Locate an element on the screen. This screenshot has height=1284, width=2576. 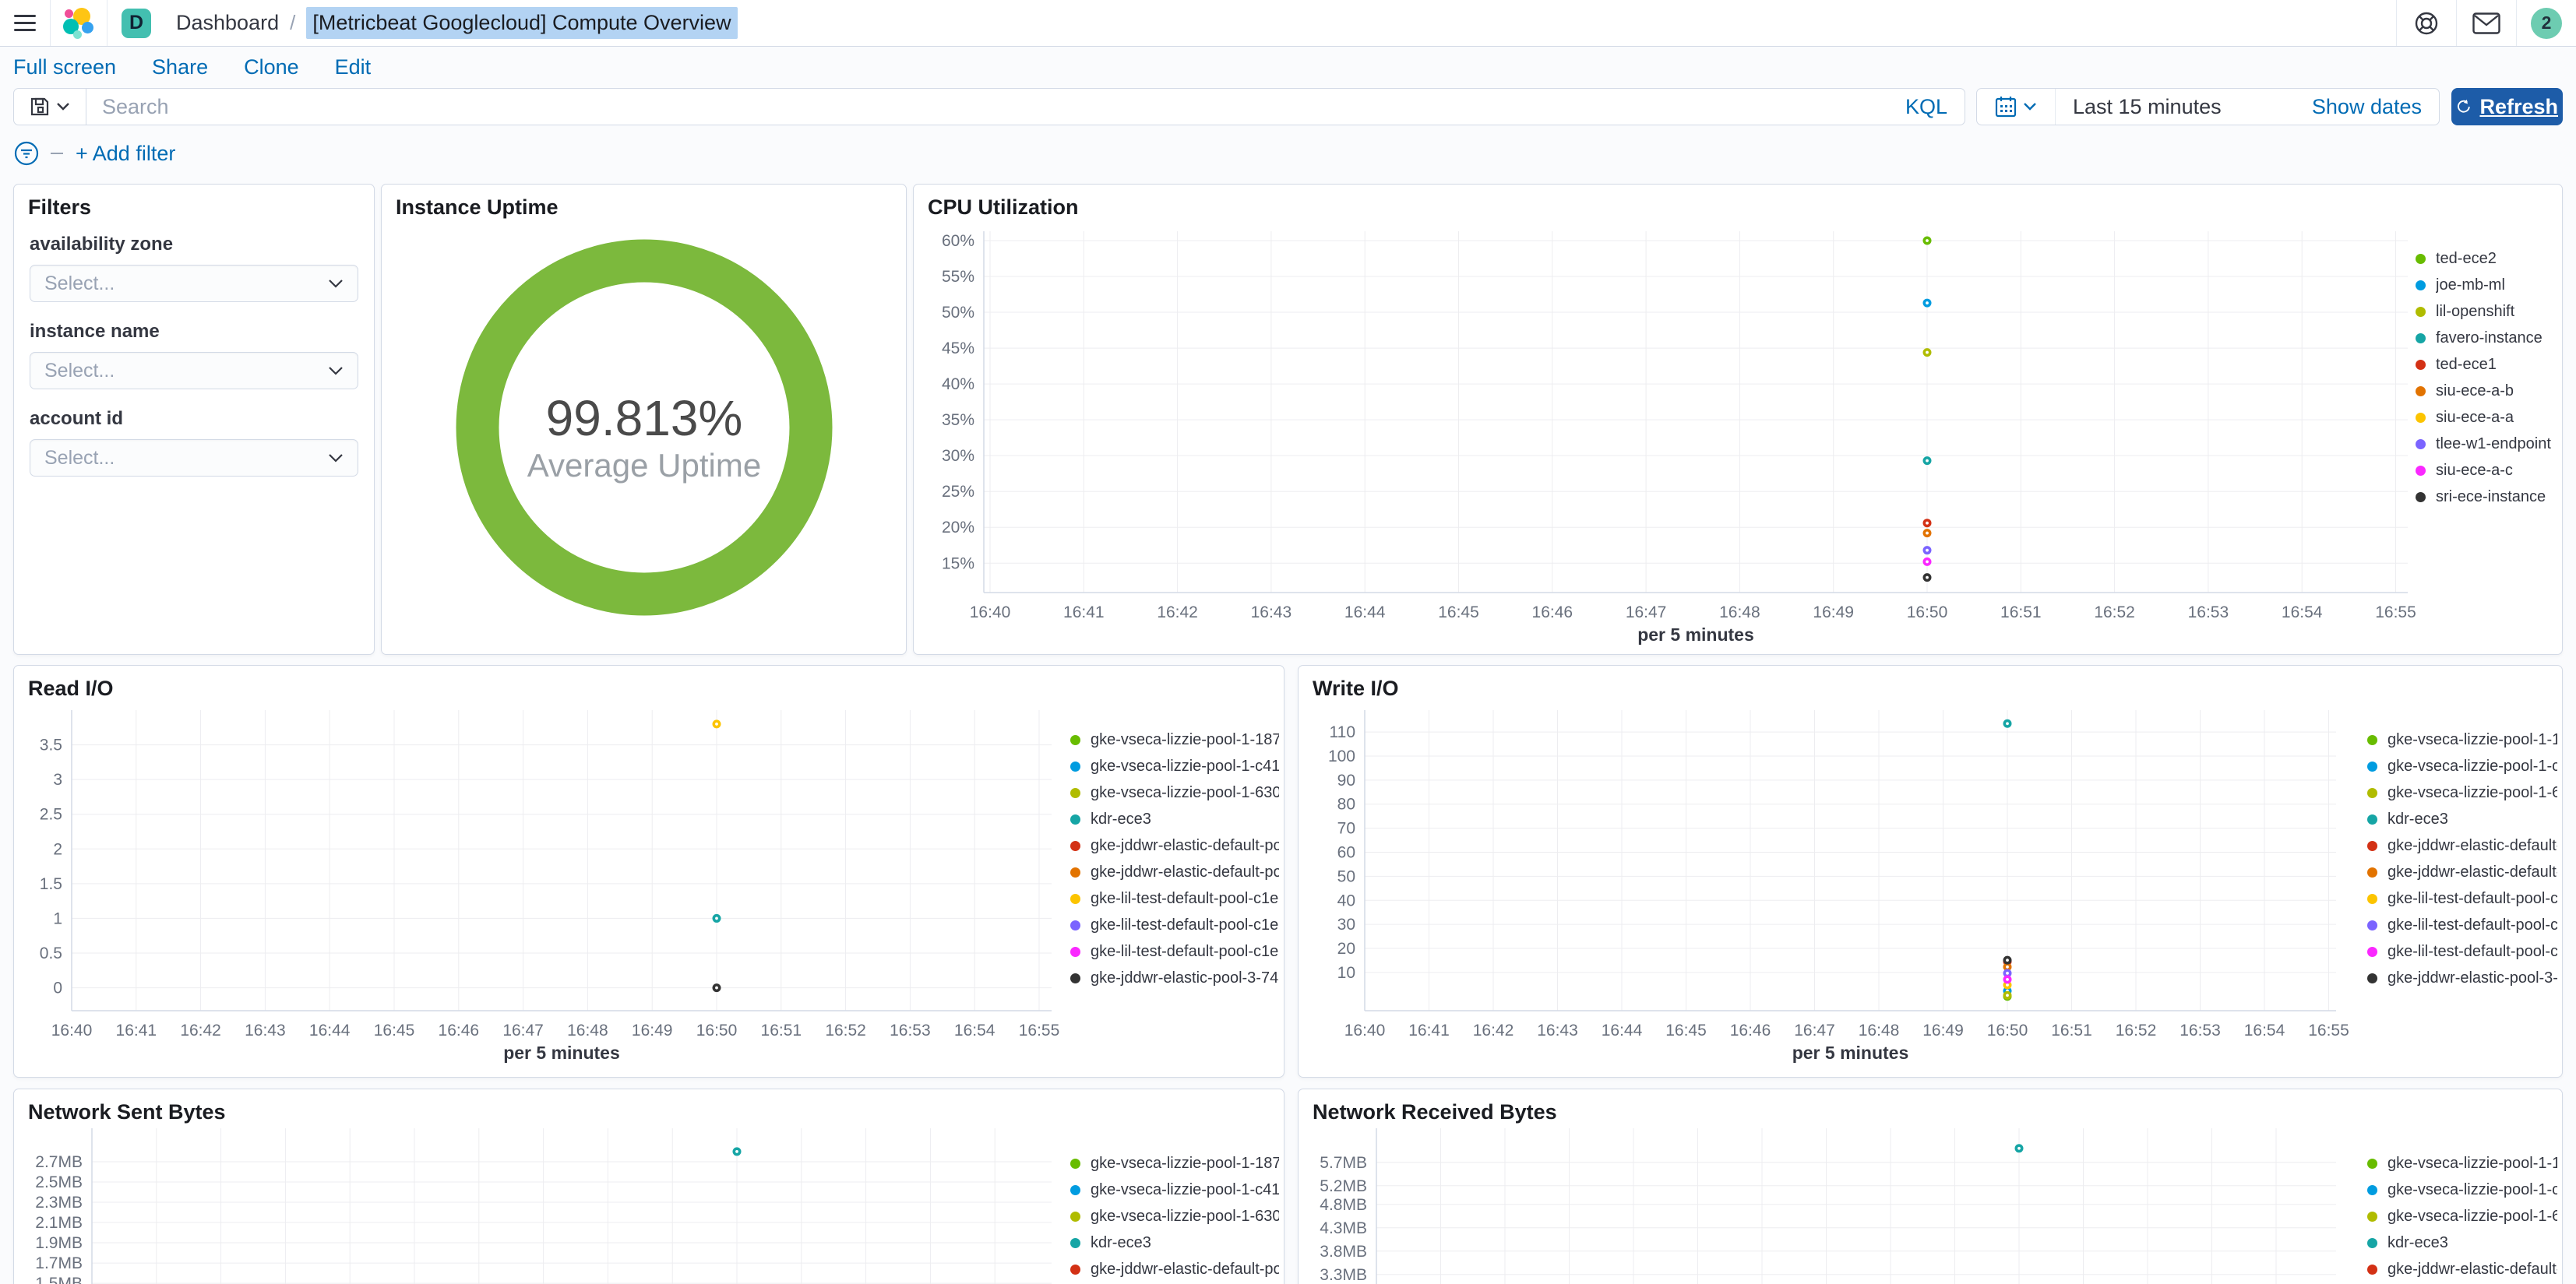
legend-series-label: tlee-w1-endpoint is located at coordinates (2493, 443).